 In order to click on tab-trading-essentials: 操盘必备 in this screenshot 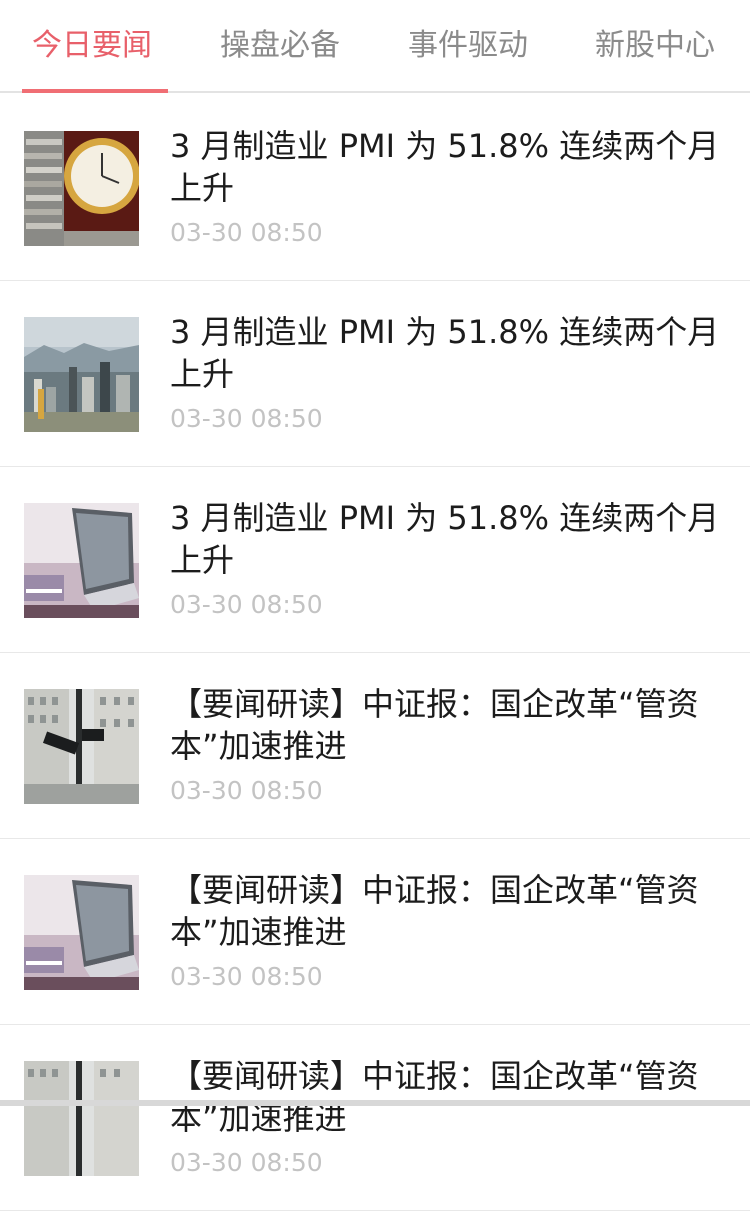, I will do `click(280, 46)`.